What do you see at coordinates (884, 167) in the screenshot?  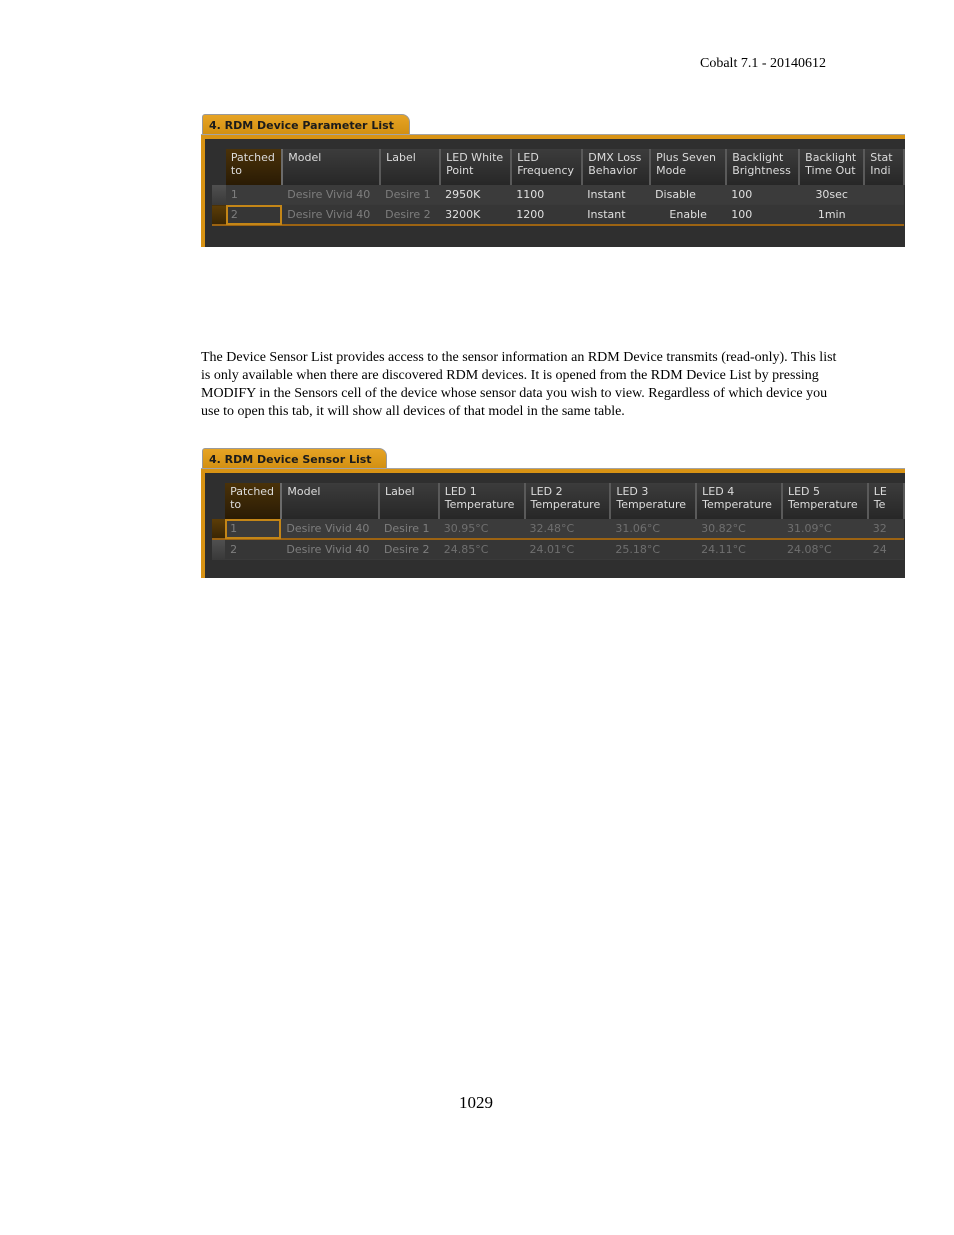 I see `column-header-status-indicator: Stat Indi` at bounding box center [884, 167].